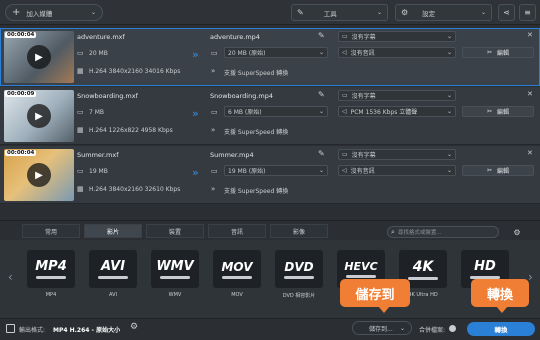  I want to click on output-size-select: 19 MB (原始) ⌄, so click(276, 170).